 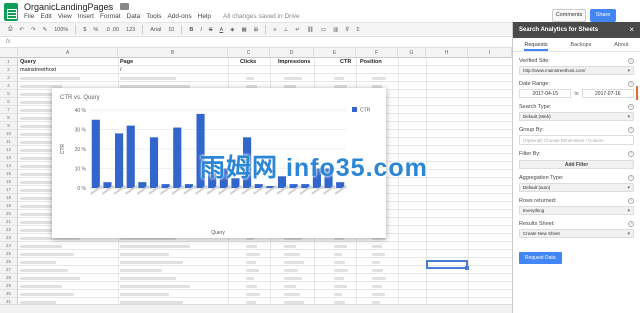 I want to click on row-header: 23, so click(x=9, y=238).